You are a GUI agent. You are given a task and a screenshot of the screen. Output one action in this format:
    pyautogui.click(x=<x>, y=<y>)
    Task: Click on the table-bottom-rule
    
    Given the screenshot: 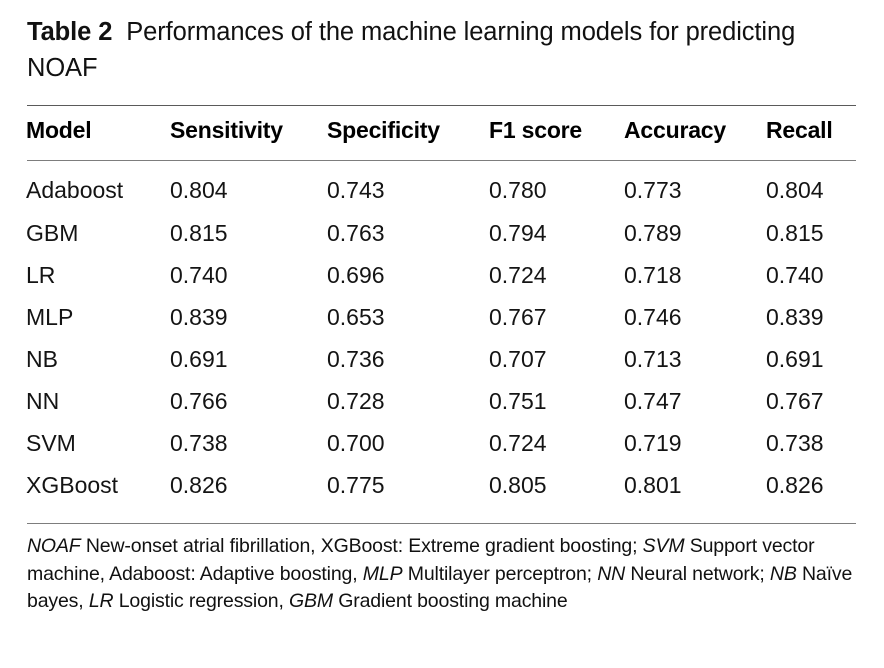 What is the action you would take?
    pyautogui.click(x=441, y=523)
    